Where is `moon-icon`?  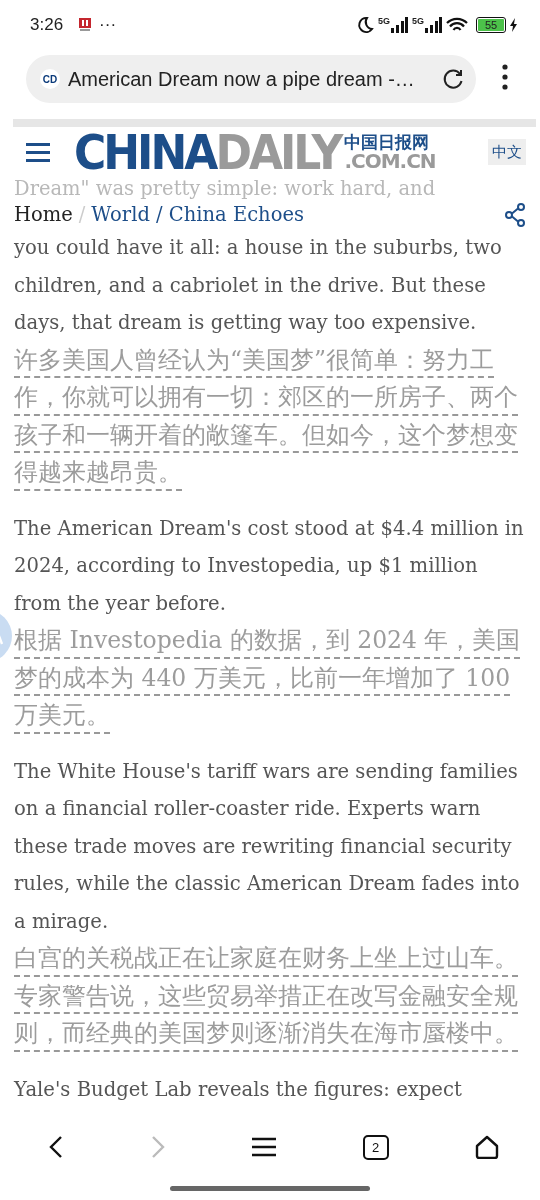
moon-icon is located at coordinates (364, 25).